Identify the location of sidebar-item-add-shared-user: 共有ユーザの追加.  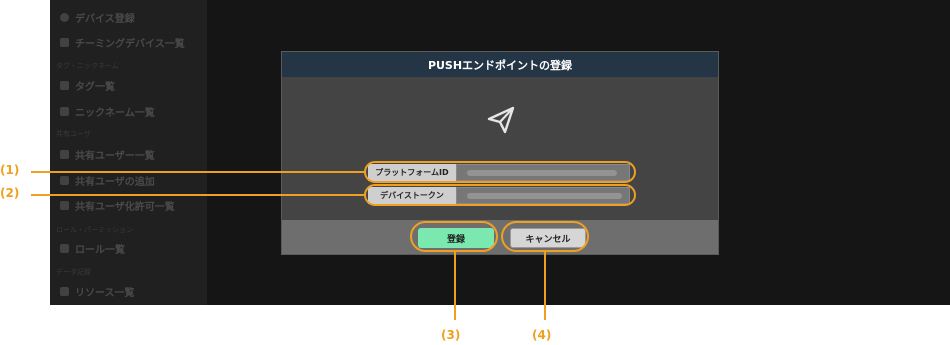
(107, 180).